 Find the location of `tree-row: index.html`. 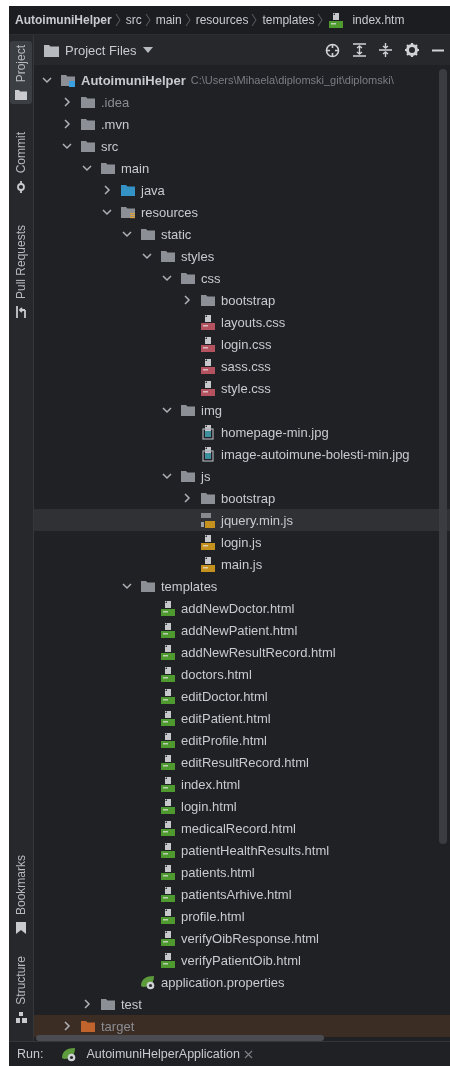

tree-row: index.html is located at coordinates (242, 784).